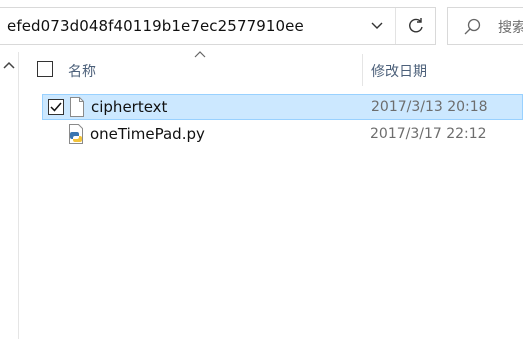 Image resolution: width=523 pixels, height=339 pixels. What do you see at coordinates (200, 54) in the screenshot?
I see `sort-ascending-icon` at bounding box center [200, 54].